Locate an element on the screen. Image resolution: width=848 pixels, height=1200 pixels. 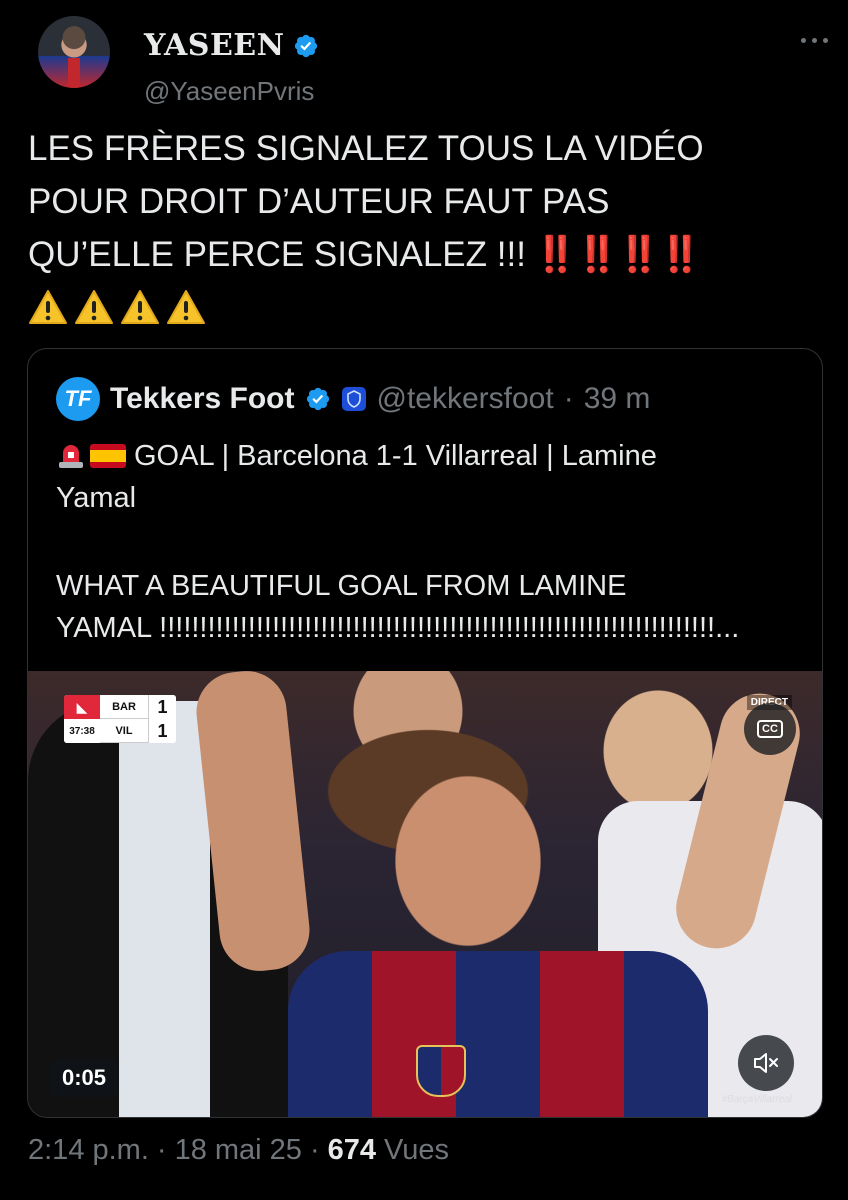
video-barca-shirt is located at coordinates (498, 1034).